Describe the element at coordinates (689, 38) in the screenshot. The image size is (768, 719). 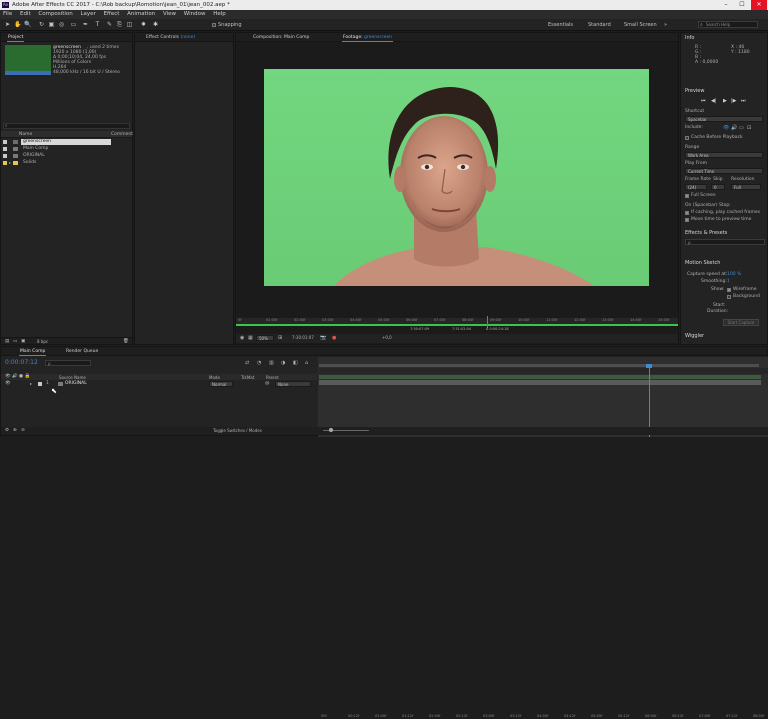
I see `info-panel-title: Info` at that location.